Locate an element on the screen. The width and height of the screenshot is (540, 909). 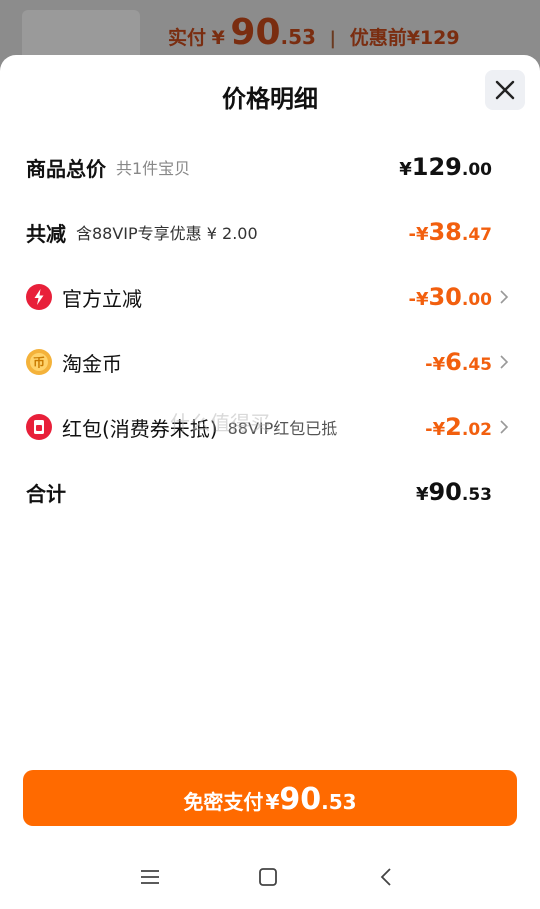
pay-currency: ¥ is located at coordinates (218, 38).